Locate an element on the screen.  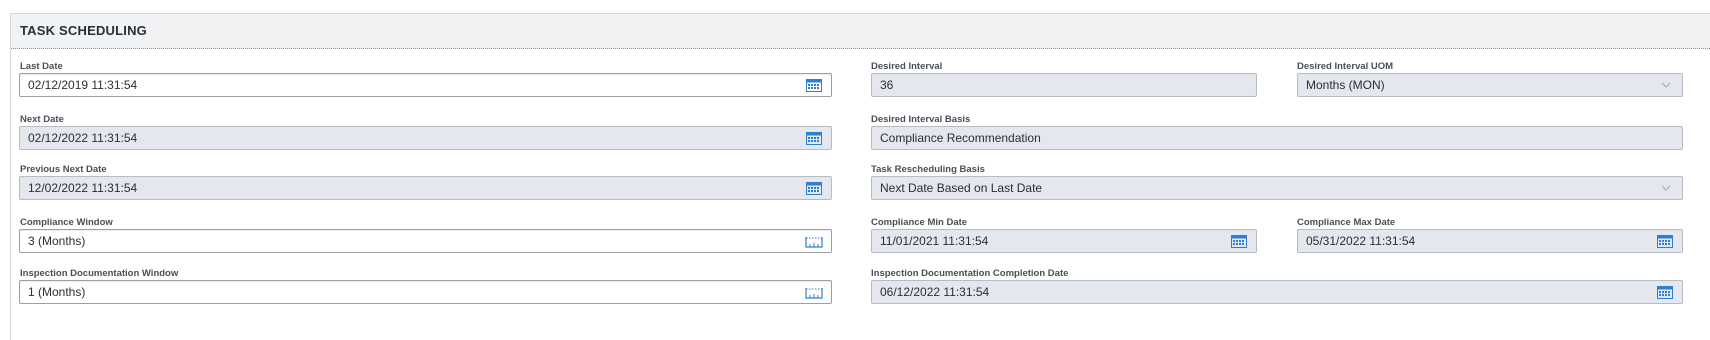
compliance-window-value: 3 (Months) is located at coordinates (57, 241).